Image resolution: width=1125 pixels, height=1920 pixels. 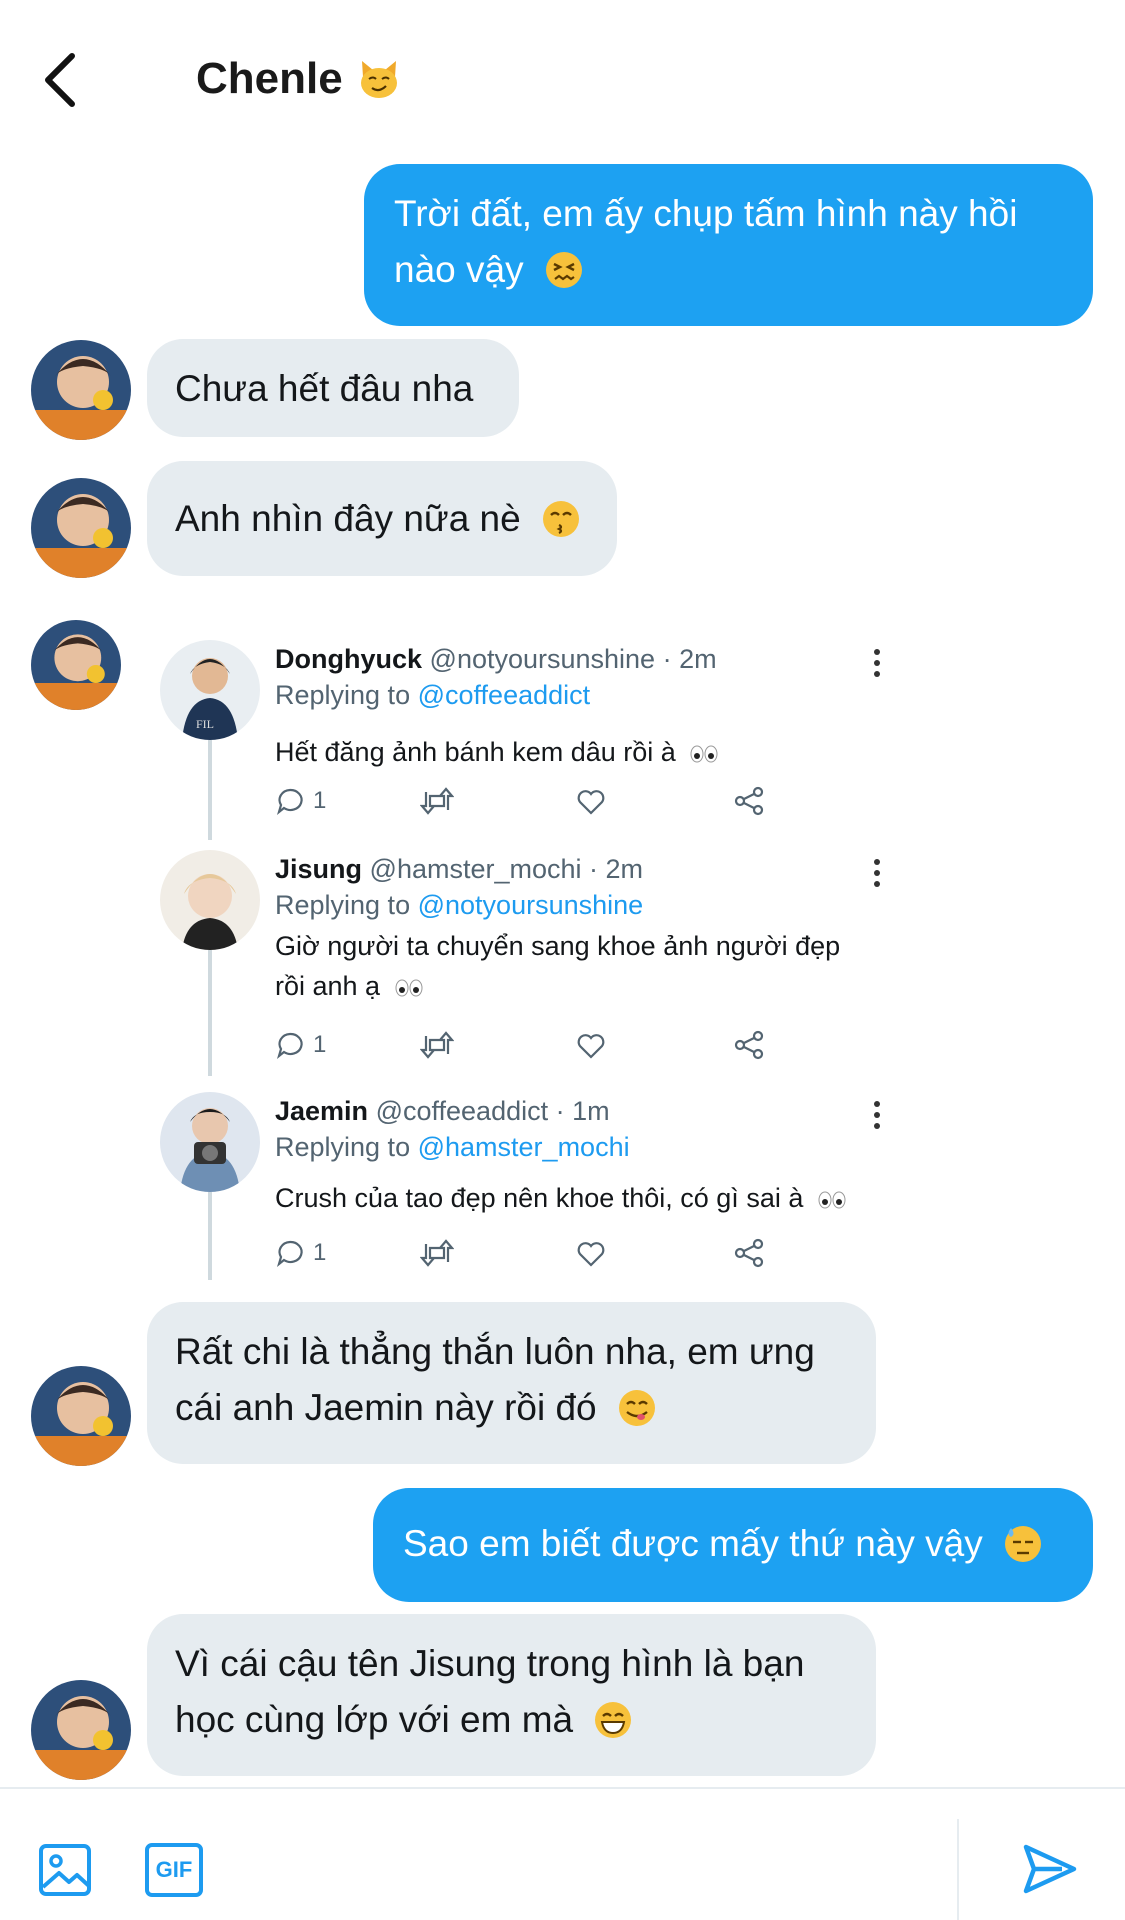 I want to click on tweet-text-content: Hết đăng ảnh bánh kem dâu rồi à, so click(x=475, y=752).